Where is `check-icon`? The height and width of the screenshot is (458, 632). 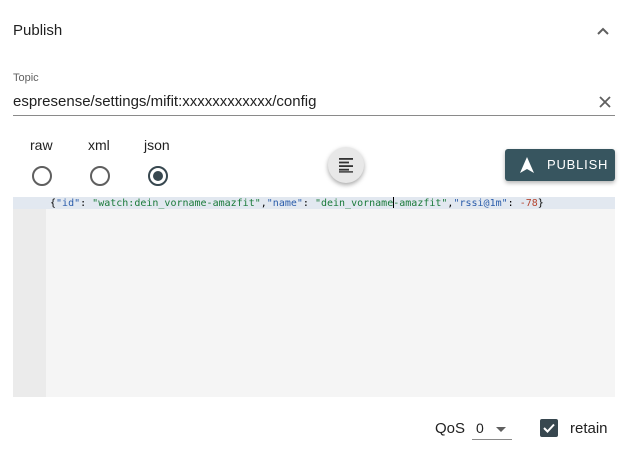 check-icon is located at coordinates (549, 428).